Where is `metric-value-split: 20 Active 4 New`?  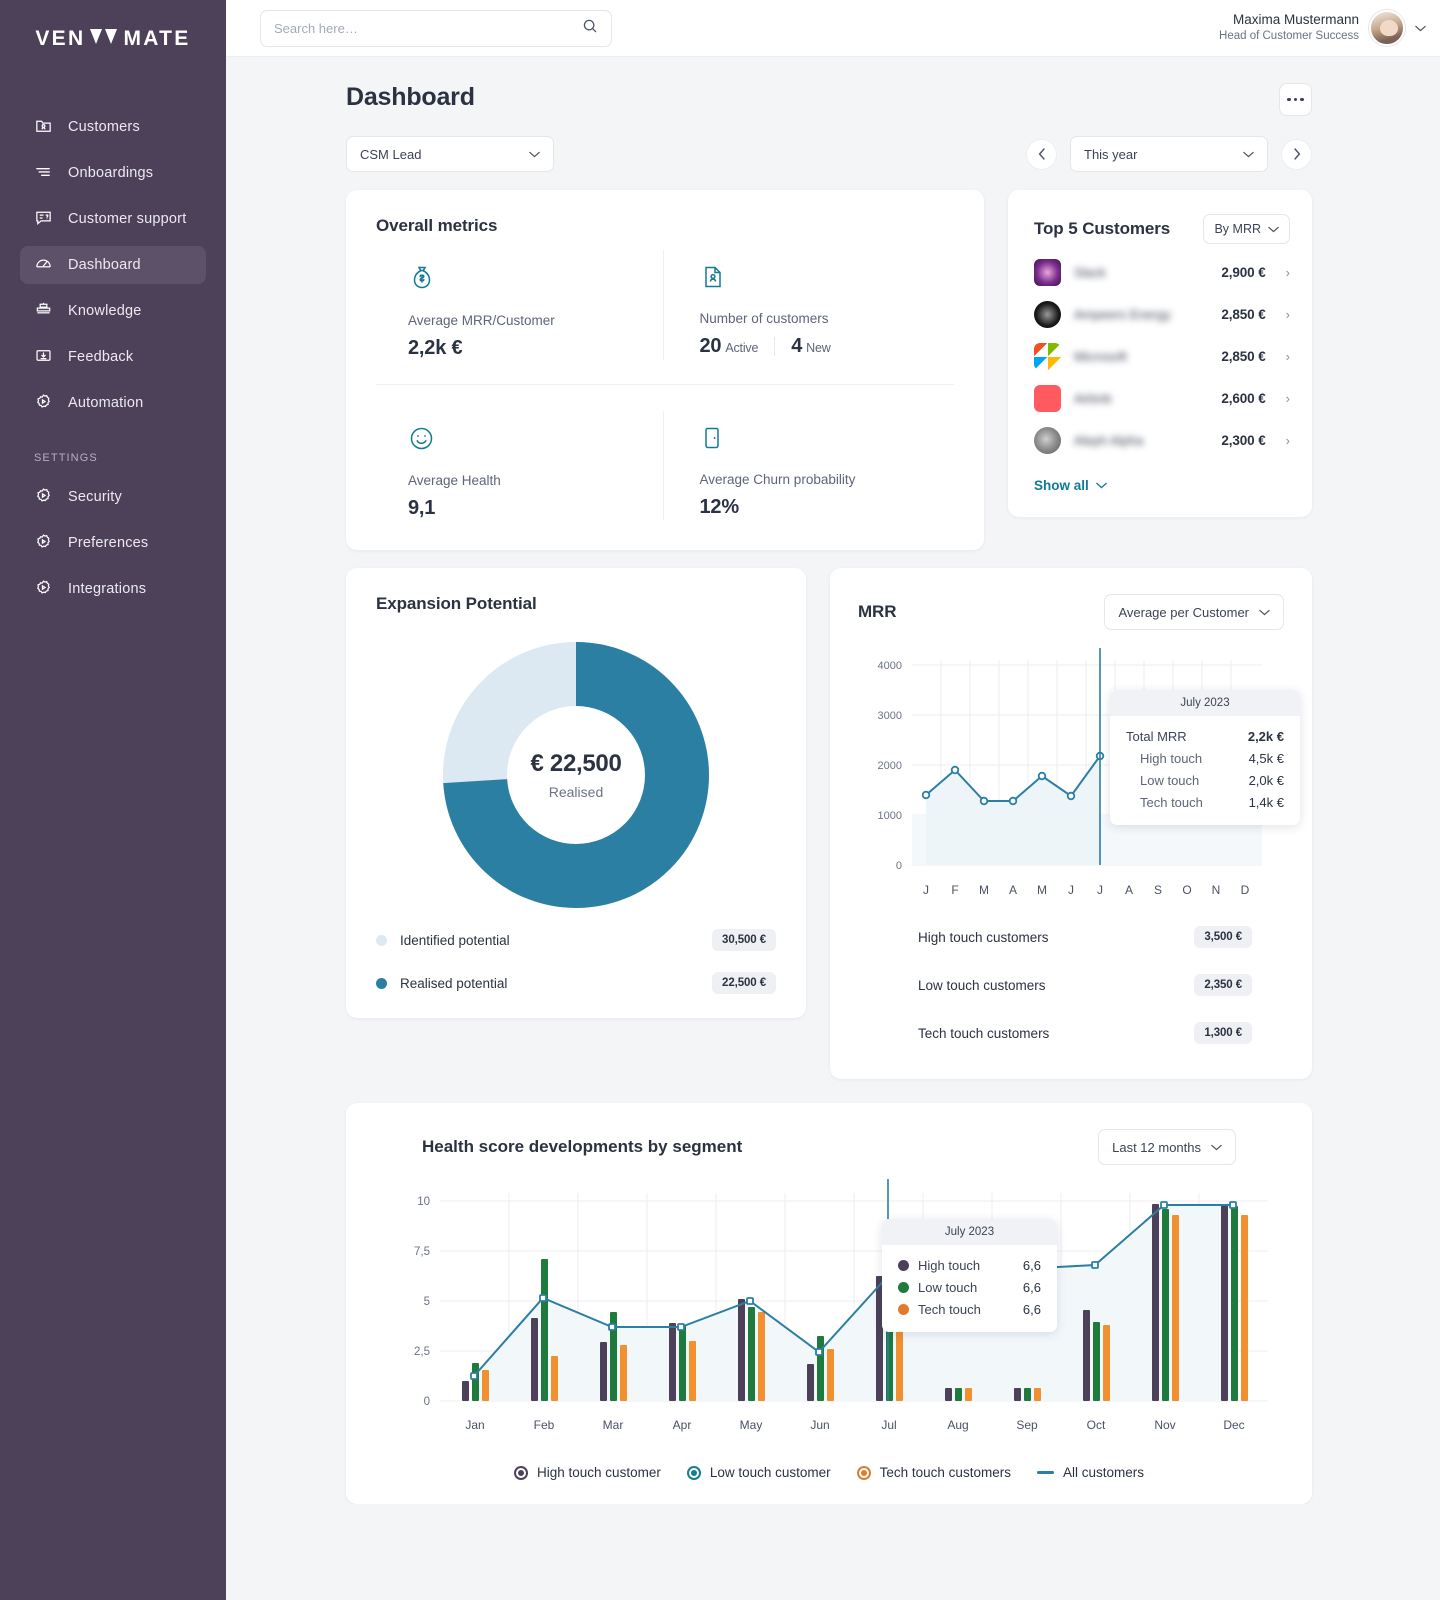 metric-value-split: 20 Active 4 New is located at coordinates (827, 346).